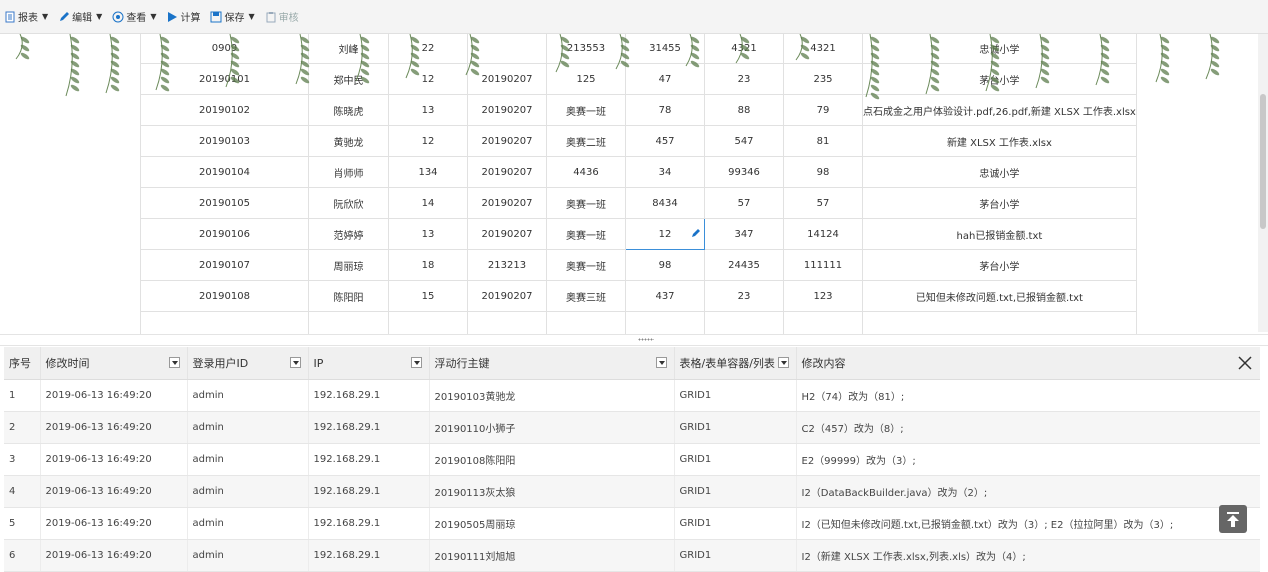 Image resolution: width=1268 pixels, height=572 pixels. Describe the element at coordinates (665, 234) in the screenshot. I see `report-cell-selected: 12` at that location.